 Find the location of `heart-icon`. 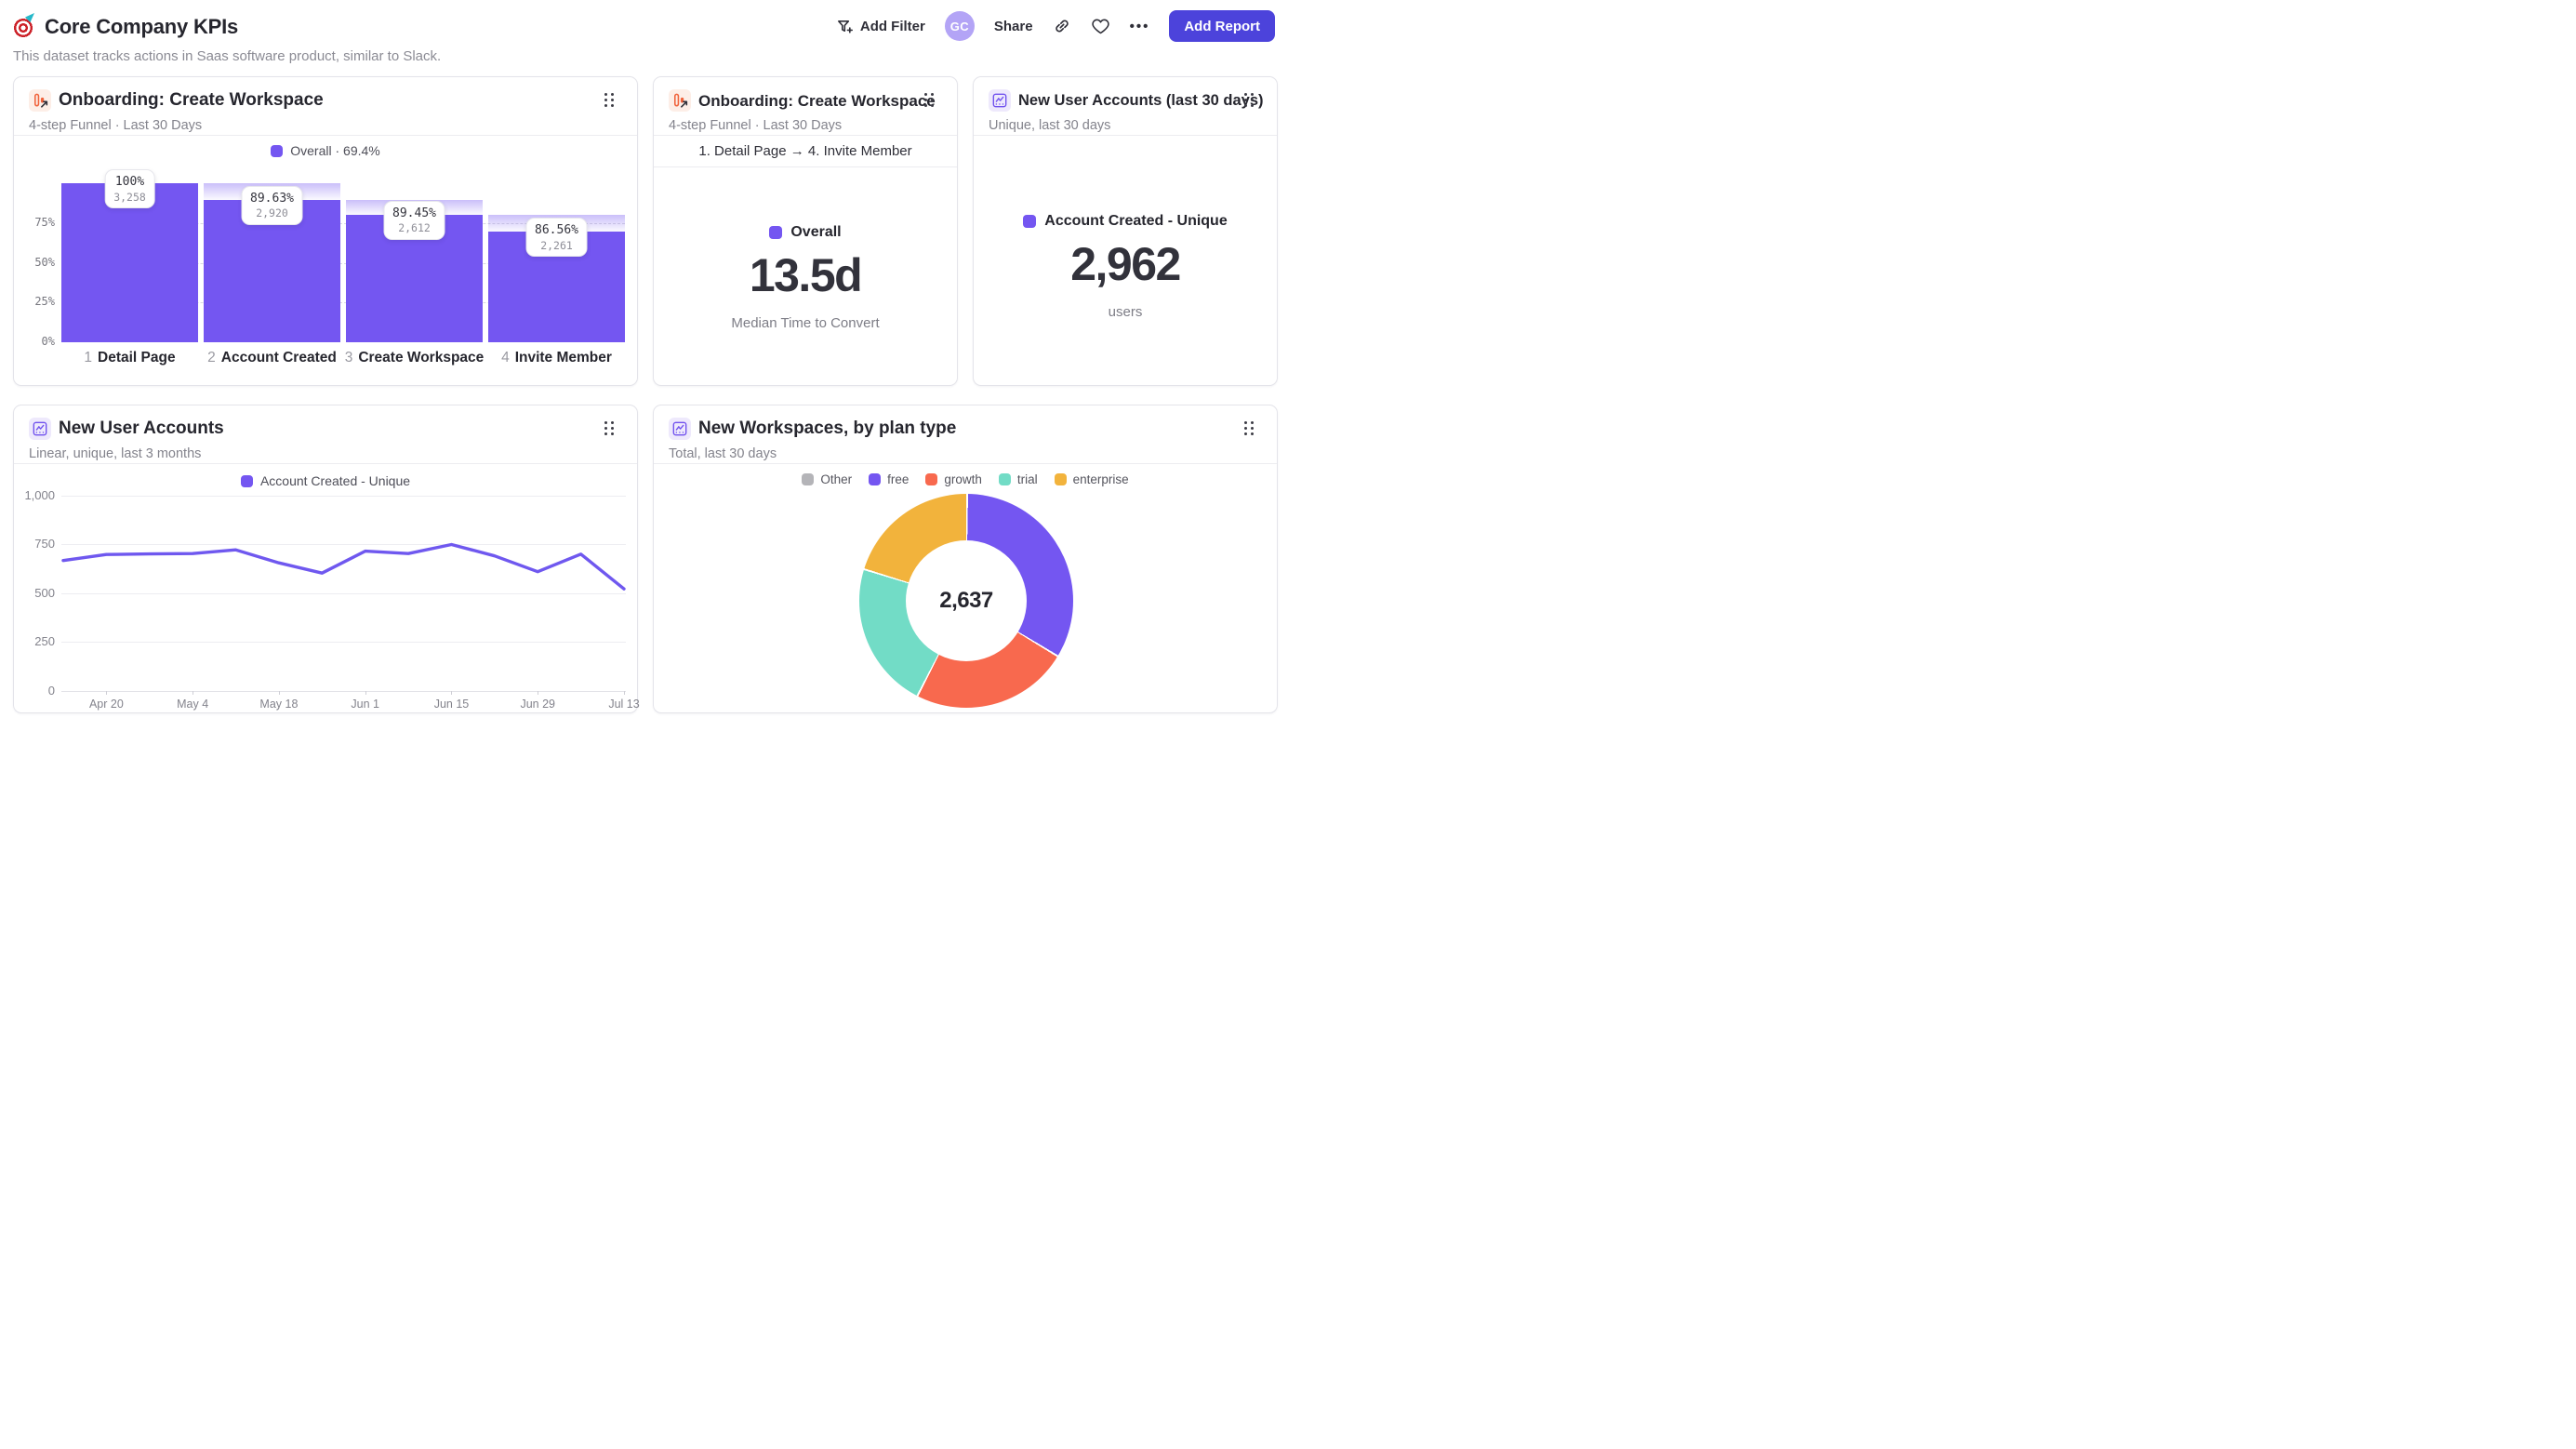

heart-icon is located at coordinates (1100, 26).